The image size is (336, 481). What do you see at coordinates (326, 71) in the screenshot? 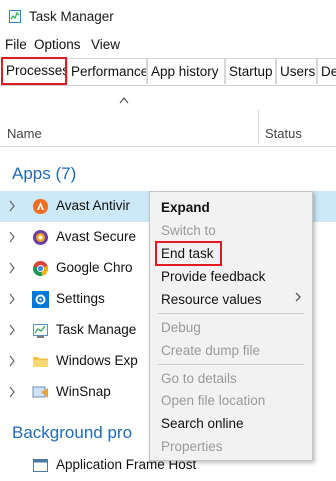
I see `tab-details: De` at bounding box center [326, 71].